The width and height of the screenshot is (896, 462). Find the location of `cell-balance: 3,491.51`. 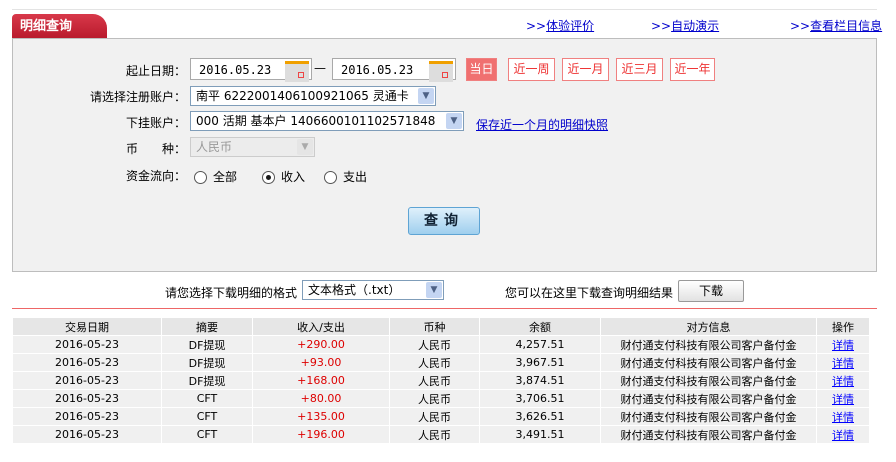

cell-balance: 3,491.51 is located at coordinates (540, 434).